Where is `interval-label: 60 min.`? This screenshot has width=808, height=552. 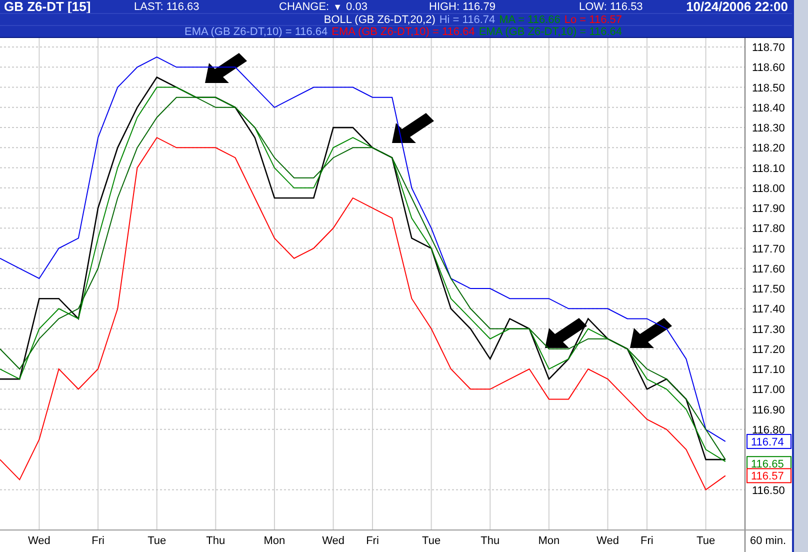 interval-label: 60 min. is located at coordinates (768, 541).